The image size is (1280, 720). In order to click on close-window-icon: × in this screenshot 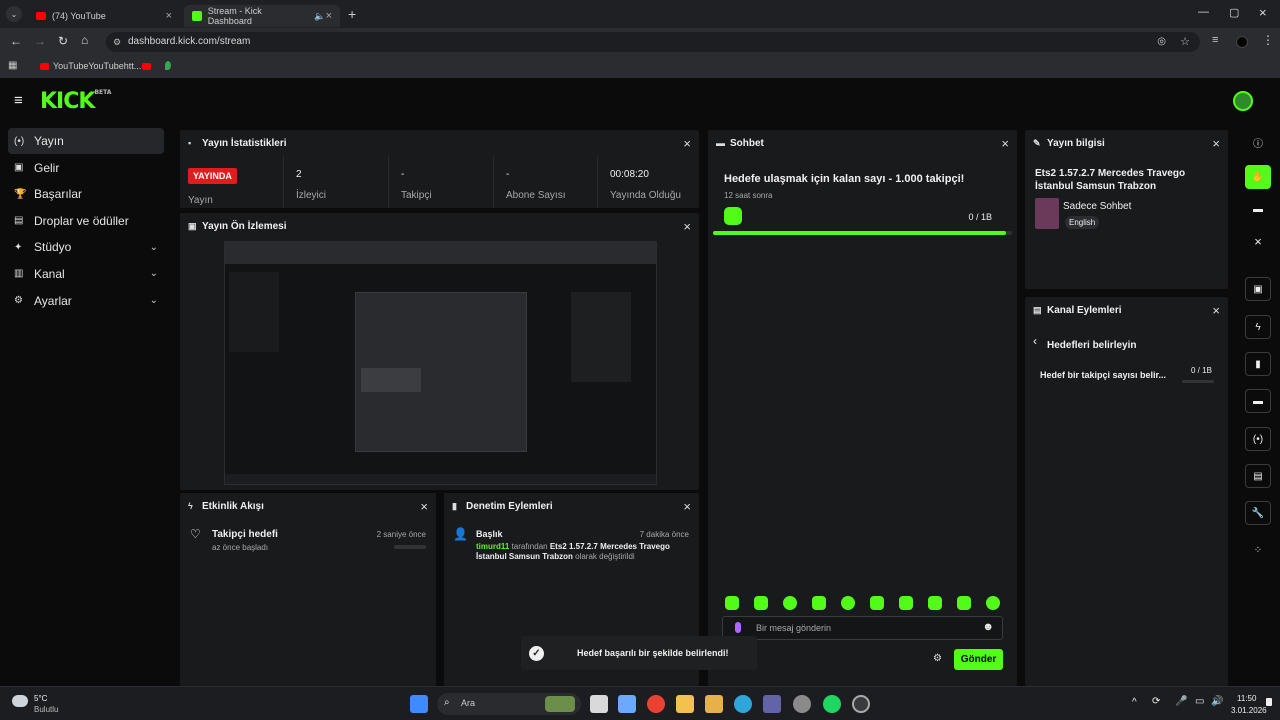, I will do `click(1263, 12)`.